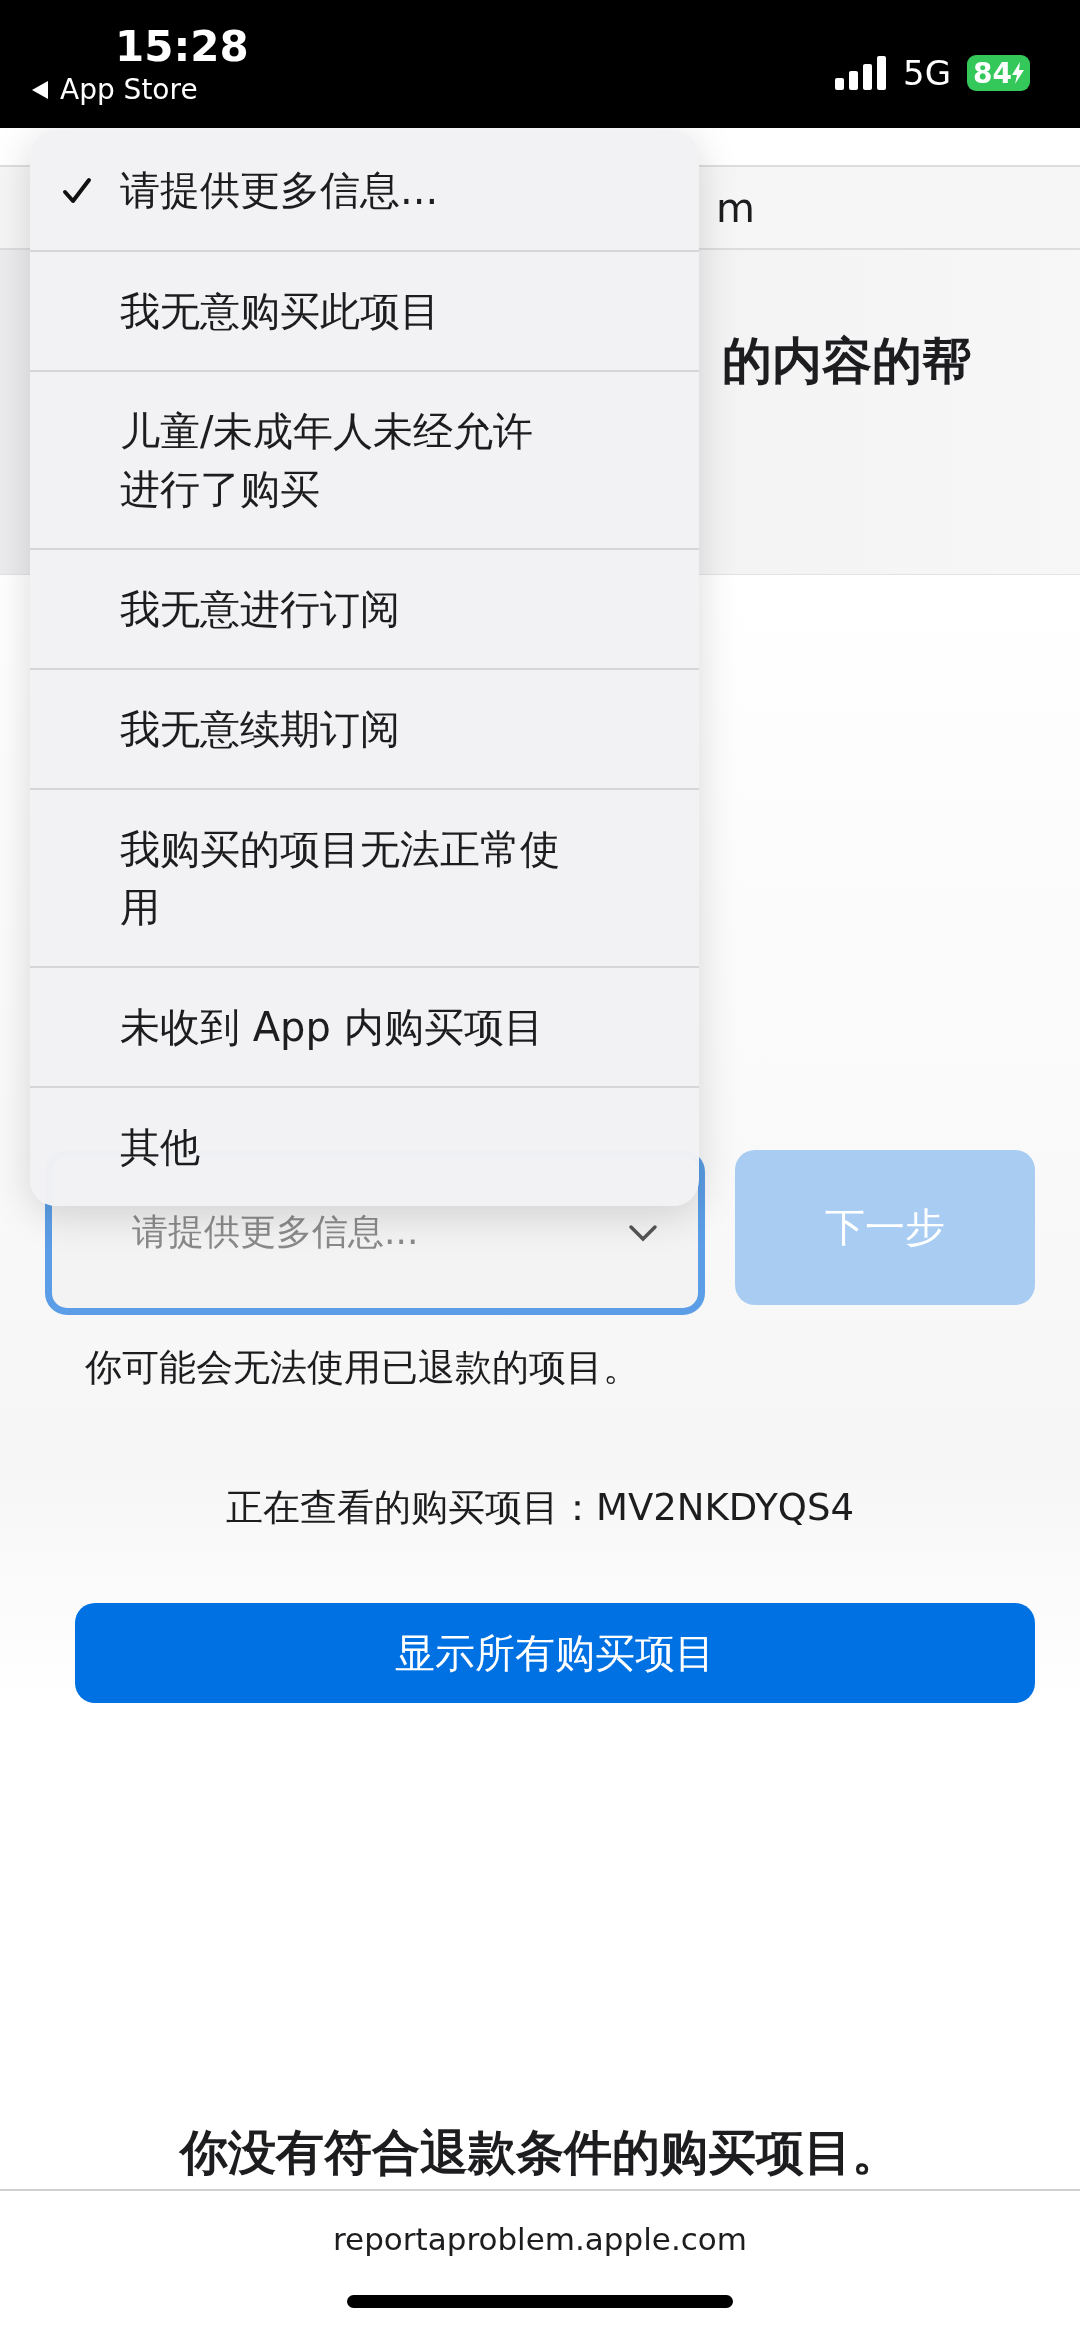 The width and height of the screenshot is (1080, 2337). I want to click on battery-indicator: 84, so click(998, 73).